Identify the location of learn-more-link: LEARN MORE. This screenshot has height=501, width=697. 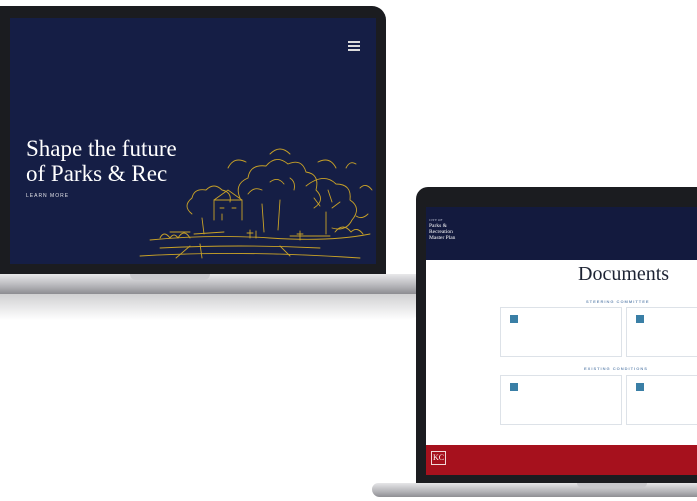
(47, 196).